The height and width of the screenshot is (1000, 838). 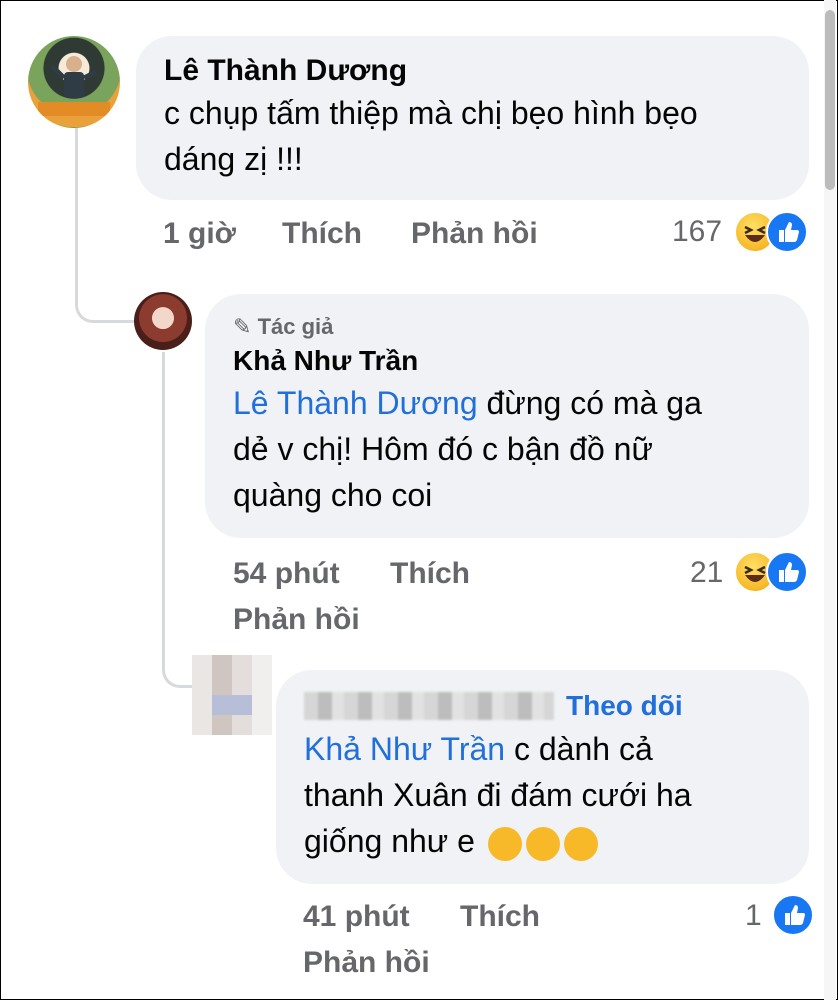 I want to click on comment-time: 54 phút, so click(x=286, y=574).